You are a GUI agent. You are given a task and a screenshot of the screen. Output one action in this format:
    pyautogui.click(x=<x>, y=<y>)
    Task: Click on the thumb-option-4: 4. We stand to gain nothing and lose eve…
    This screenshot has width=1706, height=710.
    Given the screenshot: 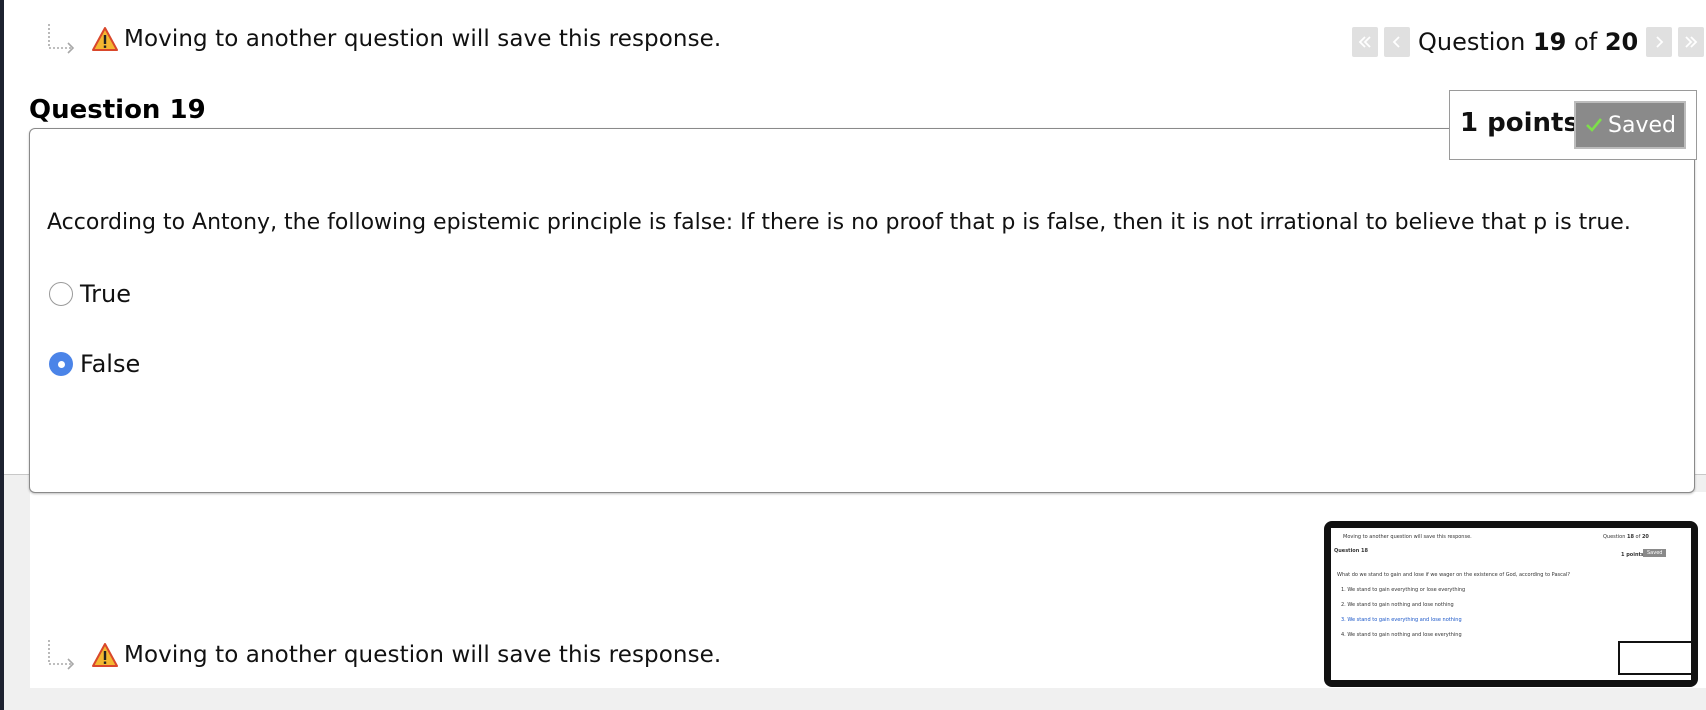 What is the action you would take?
    pyautogui.click(x=1401, y=635)
    